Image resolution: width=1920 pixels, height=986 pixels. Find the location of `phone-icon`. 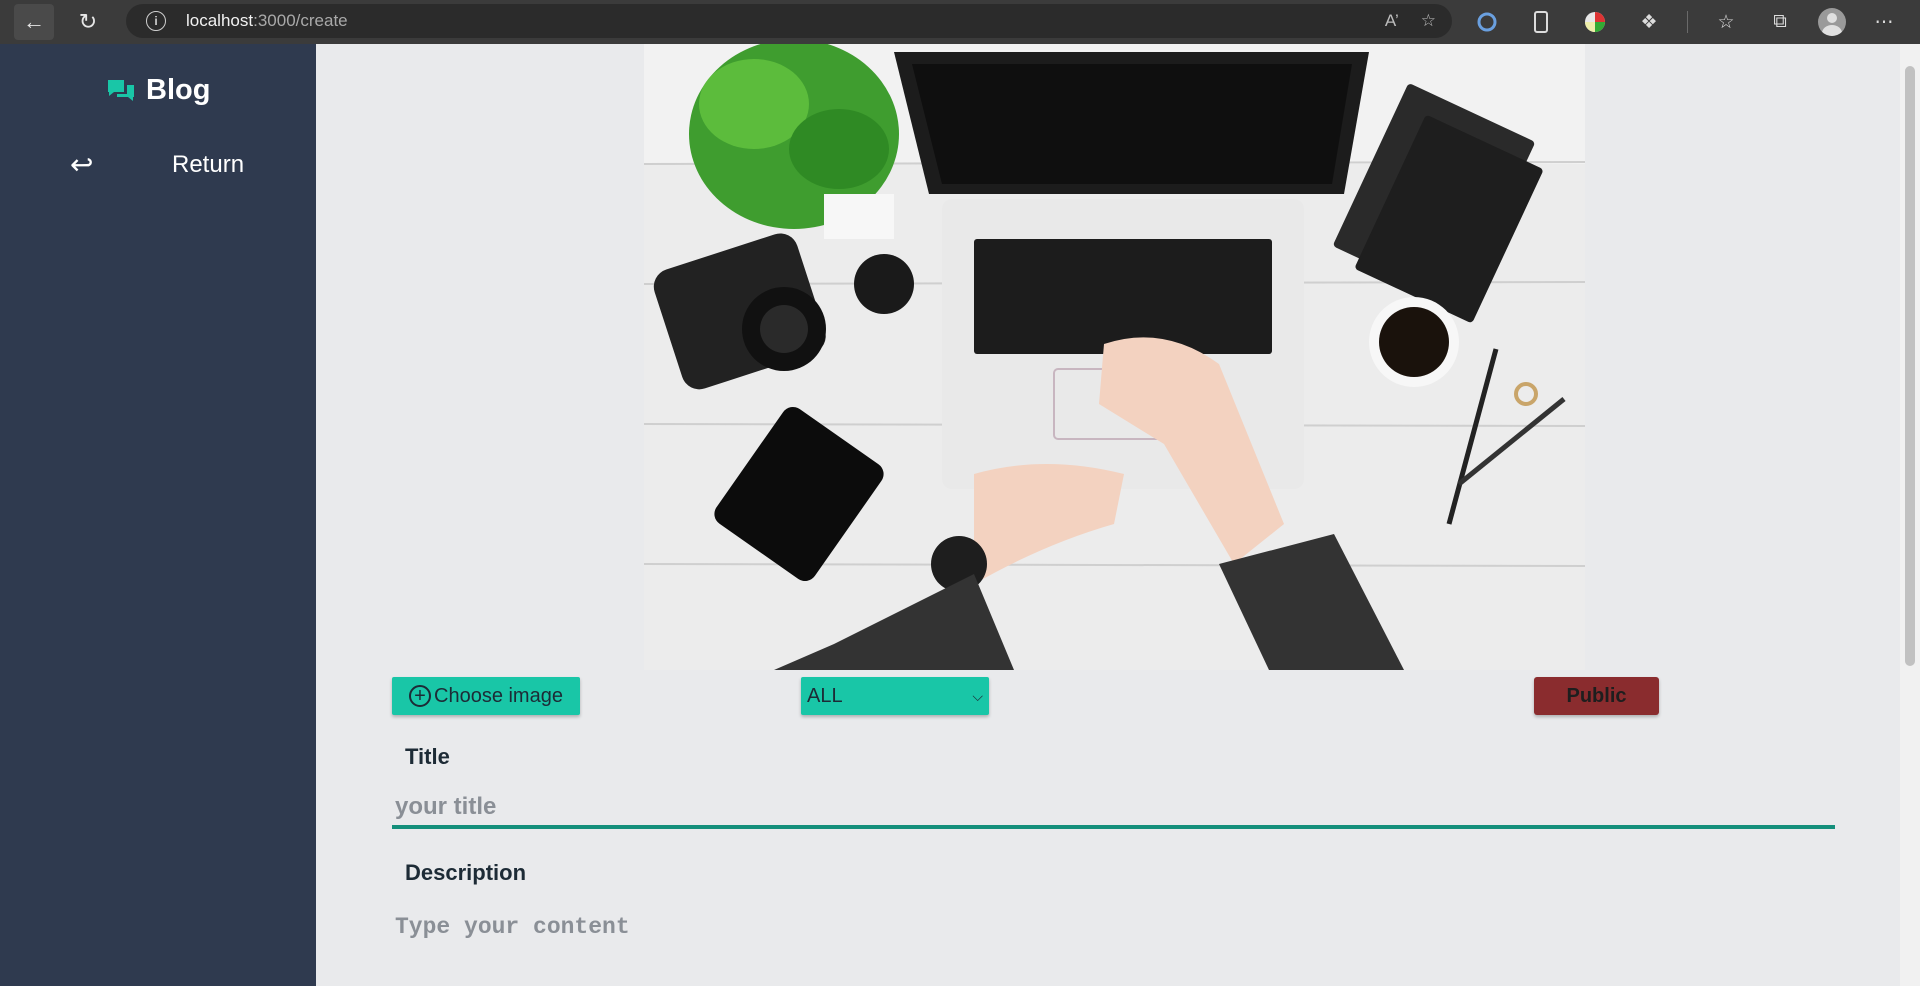

phone-icon is located at coordinates (1541, 22).